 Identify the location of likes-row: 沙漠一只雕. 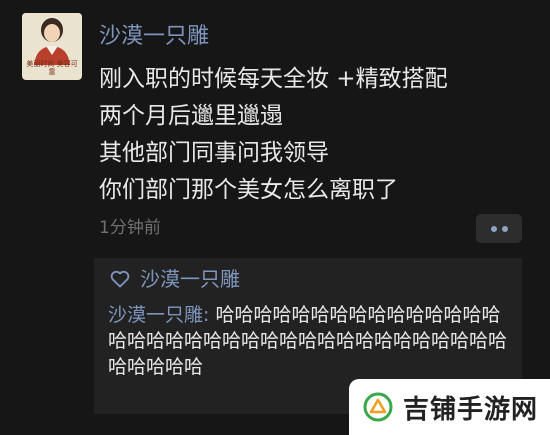
(175, 279).